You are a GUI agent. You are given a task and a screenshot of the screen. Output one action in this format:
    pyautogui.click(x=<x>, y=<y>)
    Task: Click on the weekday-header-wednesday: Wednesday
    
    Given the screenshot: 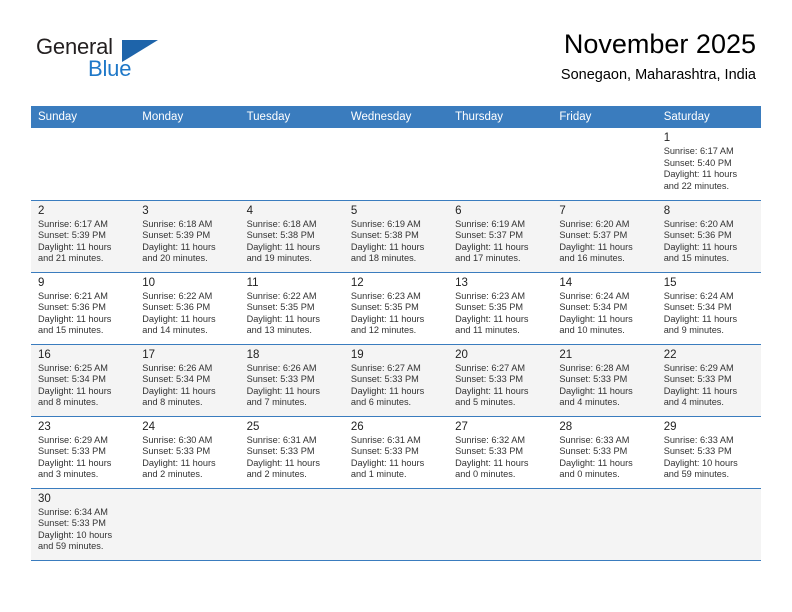 What is the action you would take?
    pyautogui.click(x=396, y=117)
    